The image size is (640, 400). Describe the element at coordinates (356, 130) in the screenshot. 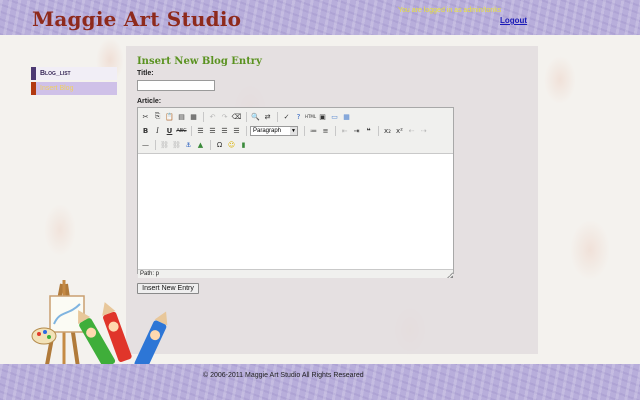

I see `indent-icon: ⇥` at that location.